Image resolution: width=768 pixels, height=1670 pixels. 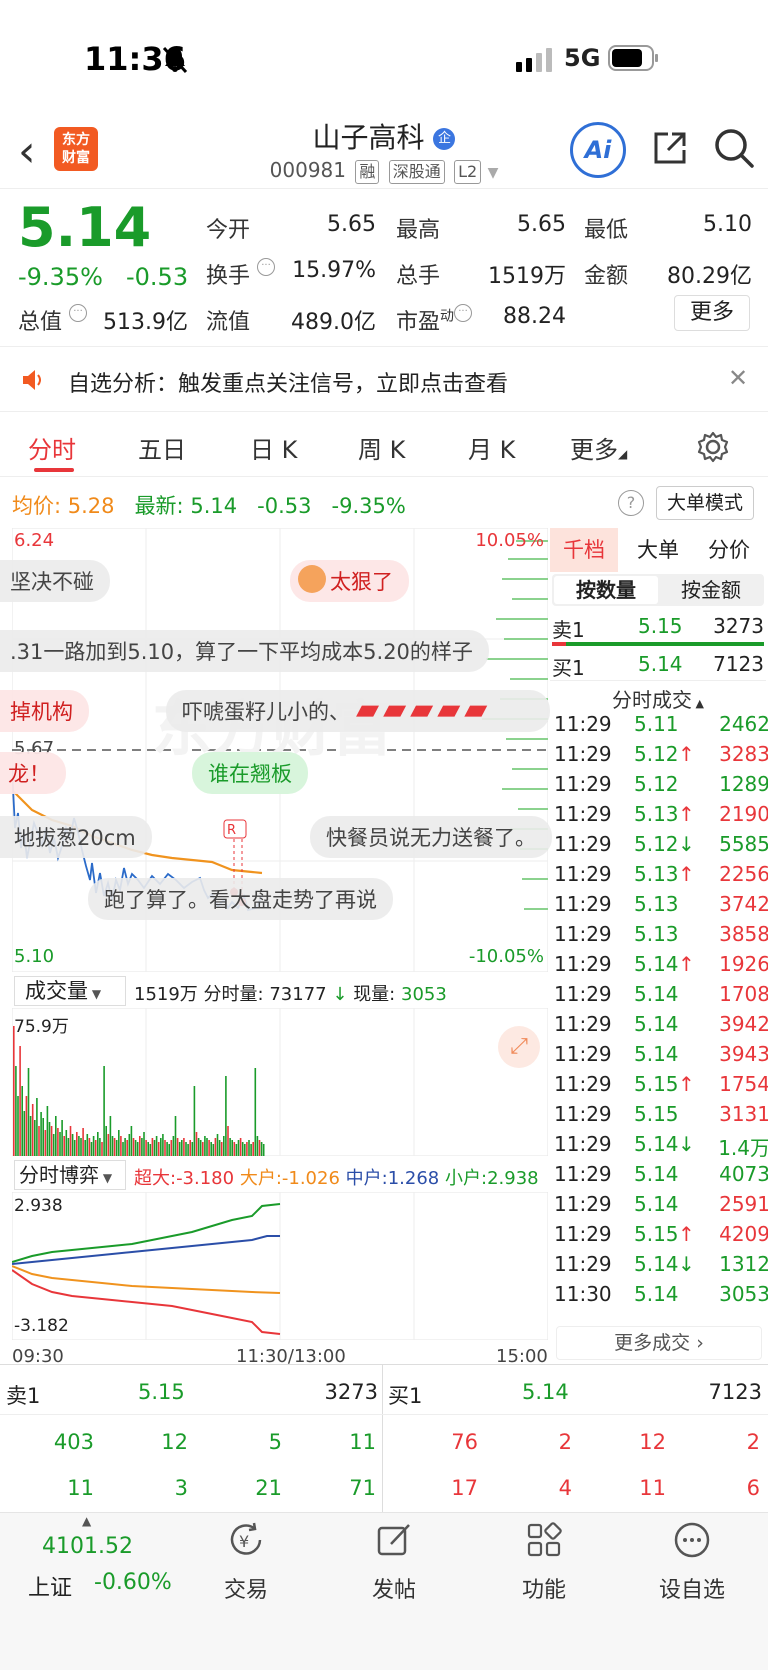 What do you see at coordinates (246, 1588) in the screenshot?
I see `nav-trade: 交易` at bounding box center [246, 1588].